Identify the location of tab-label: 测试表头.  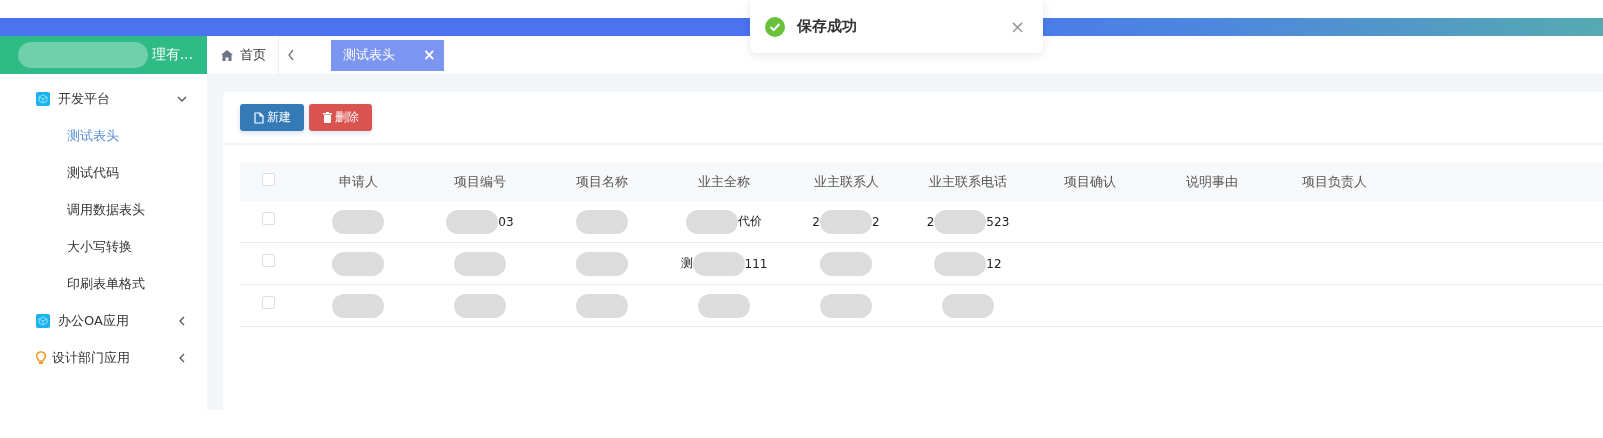
(369, 55).